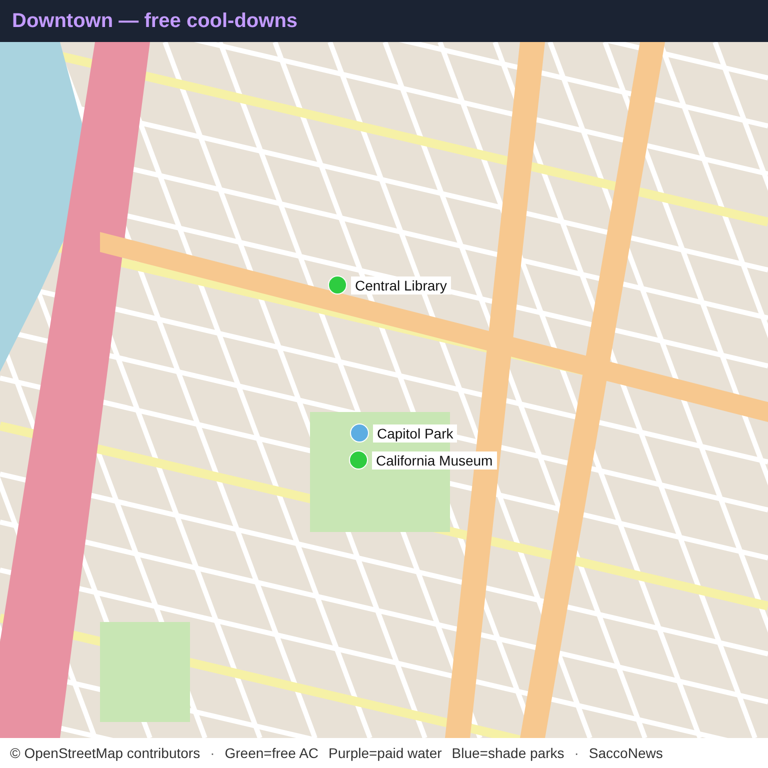 The image size is (768, 768). What do you see at coordinates (401, 285) in the screenshot?
I see `marker-label: Central Library` at bounding box center [401, 285].